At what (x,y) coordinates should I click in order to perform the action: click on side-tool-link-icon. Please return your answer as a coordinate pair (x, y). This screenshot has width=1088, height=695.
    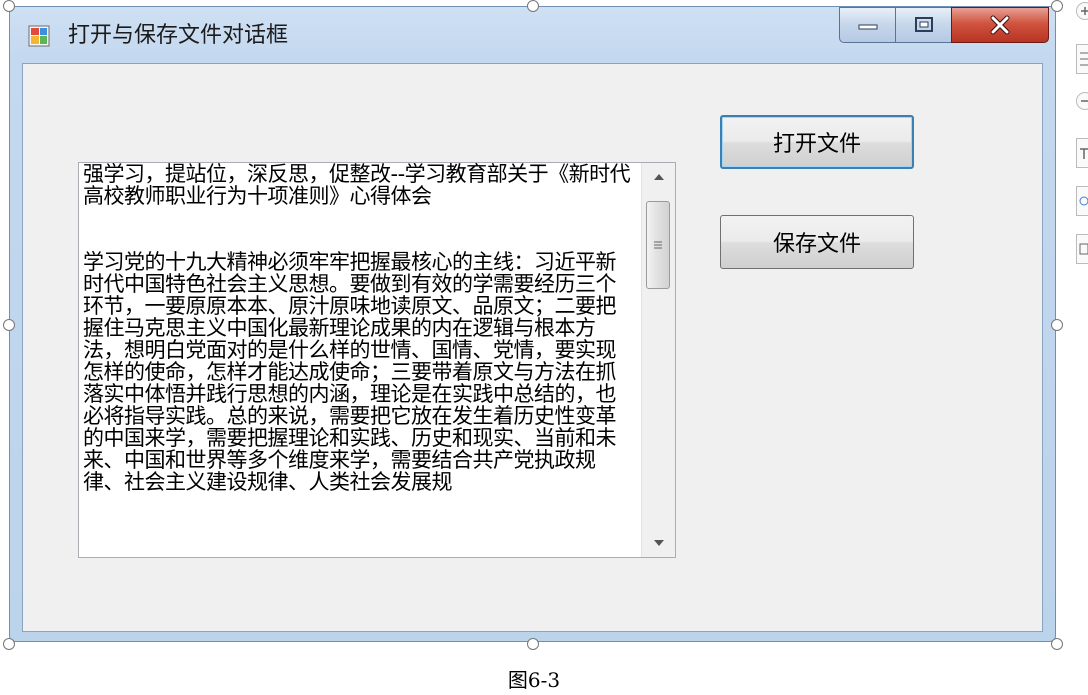
    Looking at the image, I should click on (1082, 201).